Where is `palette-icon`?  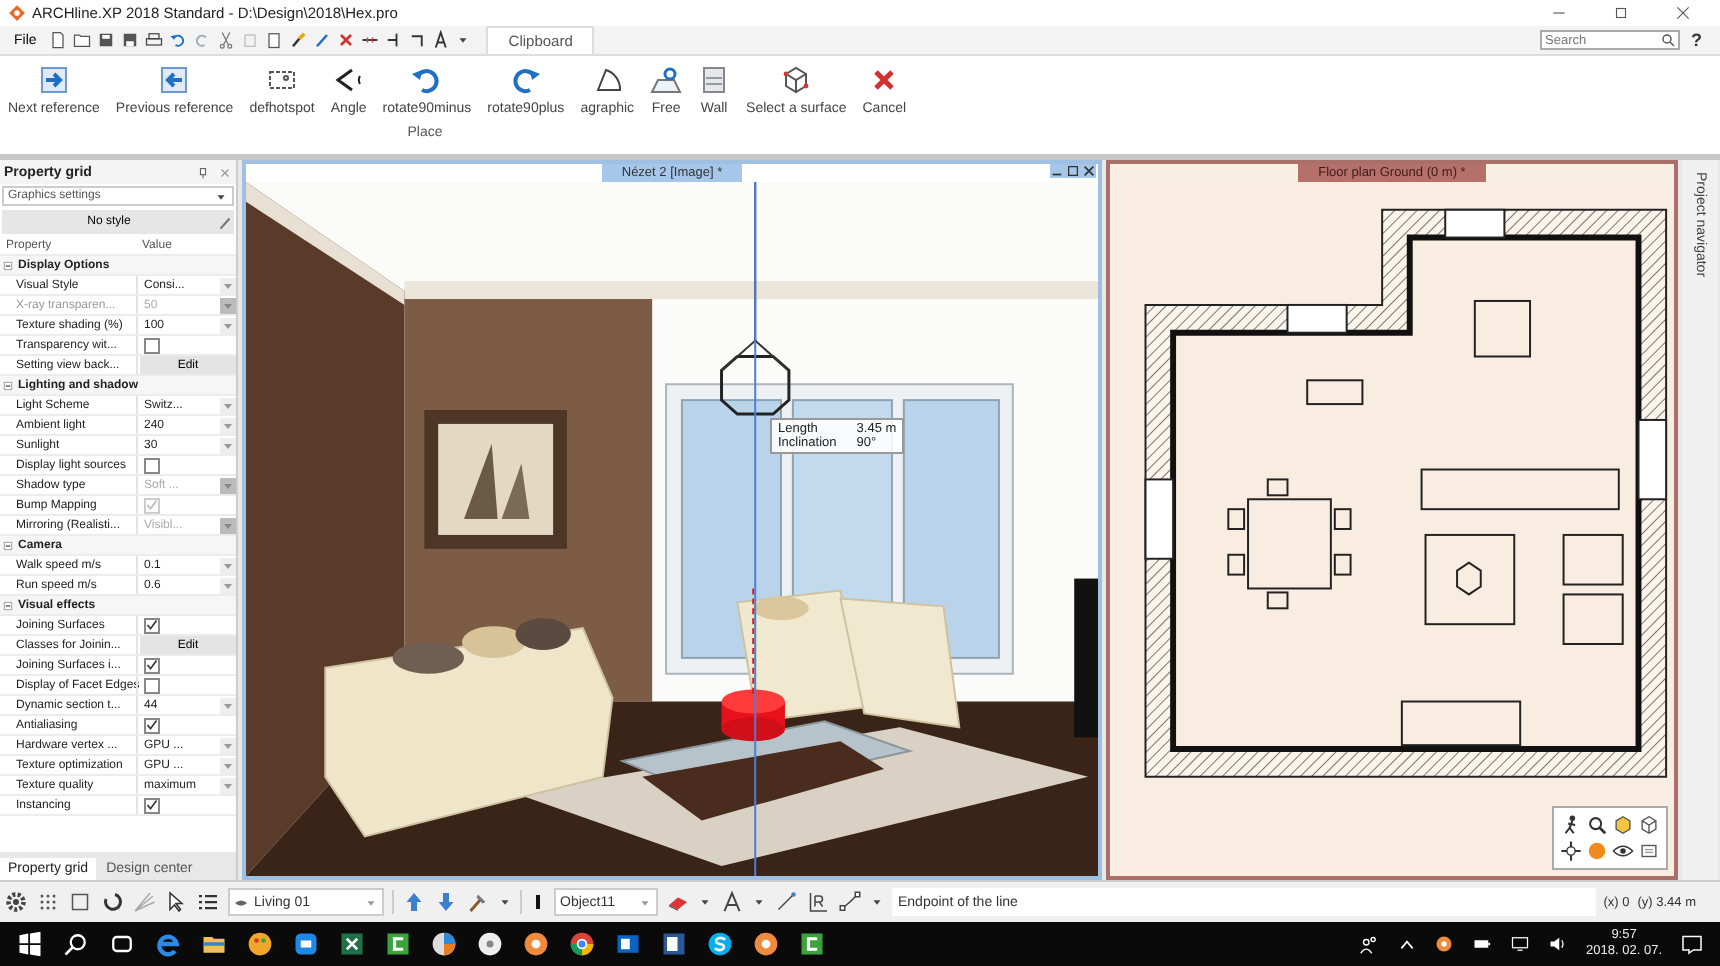 palette-icon is located at coordinates (260, 944).